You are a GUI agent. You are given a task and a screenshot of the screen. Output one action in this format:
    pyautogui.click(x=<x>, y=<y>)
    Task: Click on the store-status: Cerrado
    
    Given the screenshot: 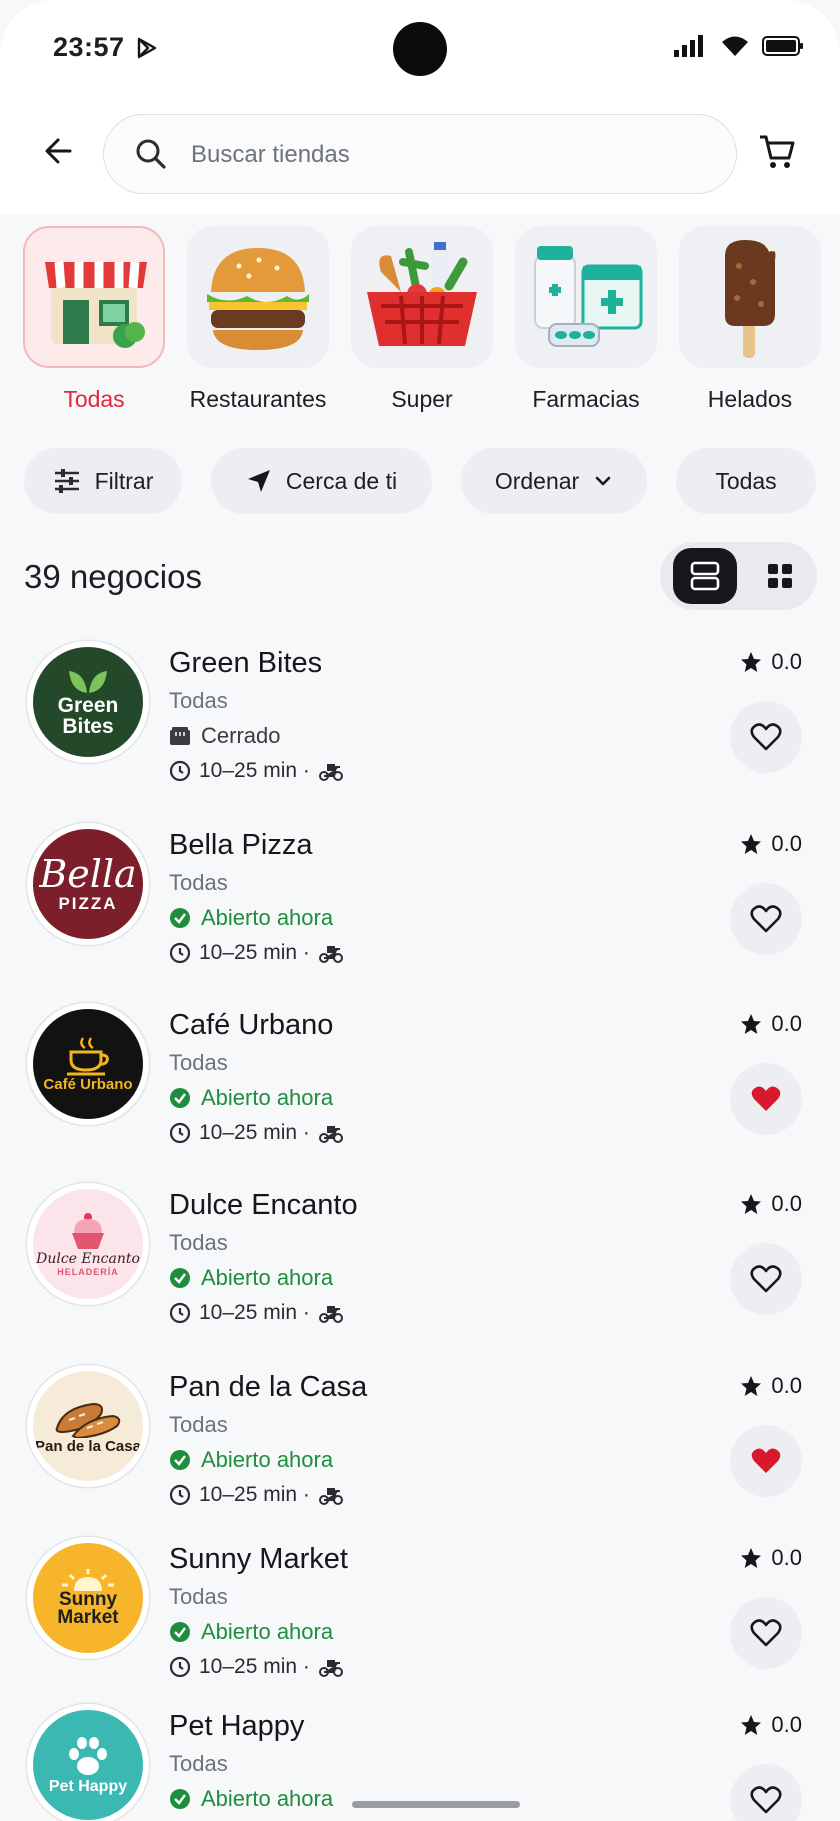 What is the action you would take?
    pyautogui.click(x=224, y=736)
    